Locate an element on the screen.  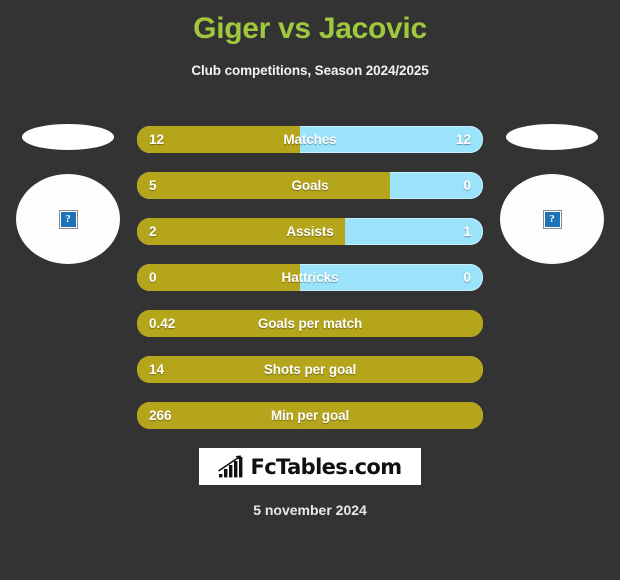
avatar-circle-left: ? is located at coordinates (68, 219).